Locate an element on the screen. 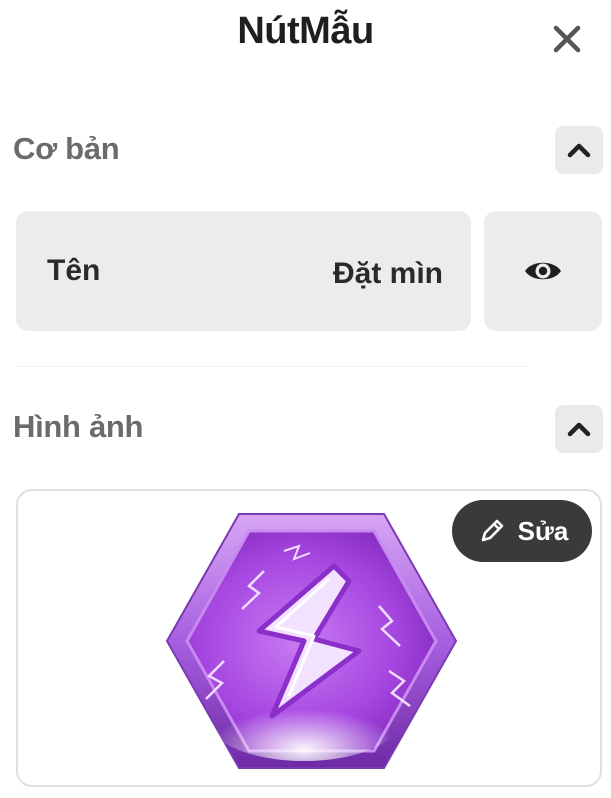  close-button is located at coordinates (567, 39).